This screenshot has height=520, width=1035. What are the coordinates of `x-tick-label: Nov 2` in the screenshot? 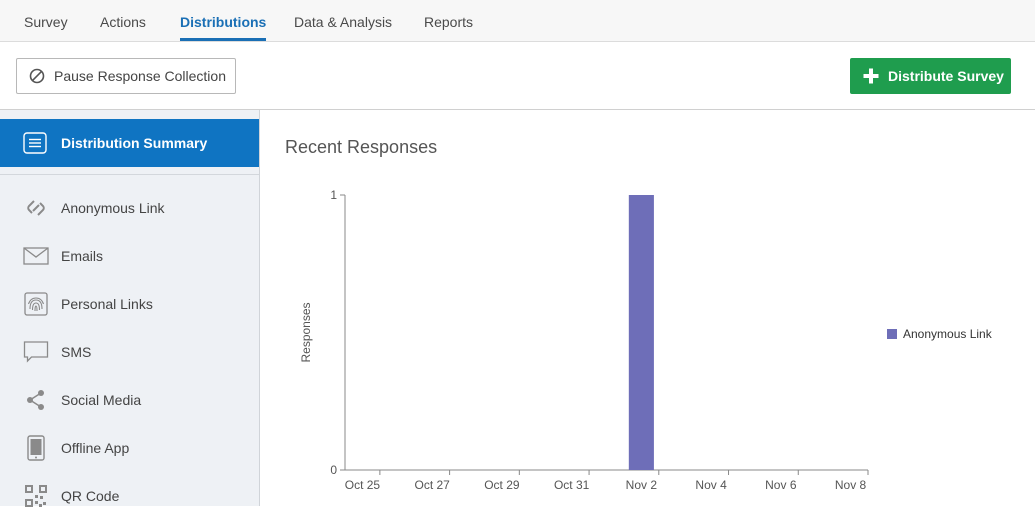 It's located at (642, 485).